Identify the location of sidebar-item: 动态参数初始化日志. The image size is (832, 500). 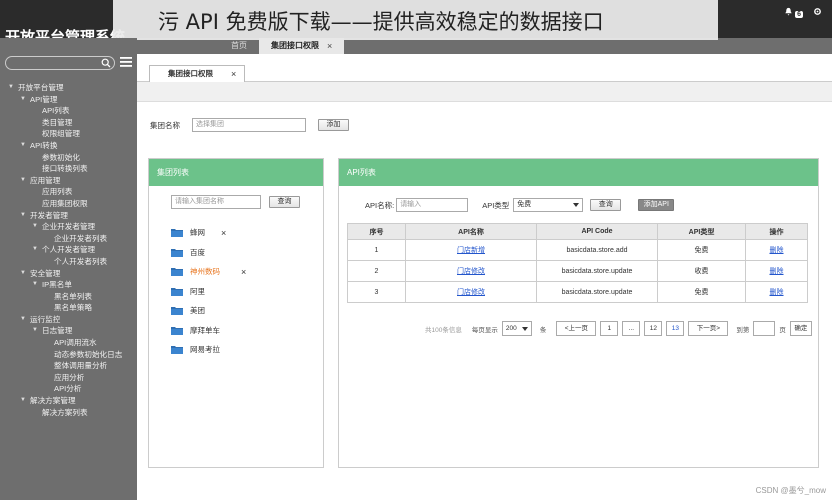
(68, 355).